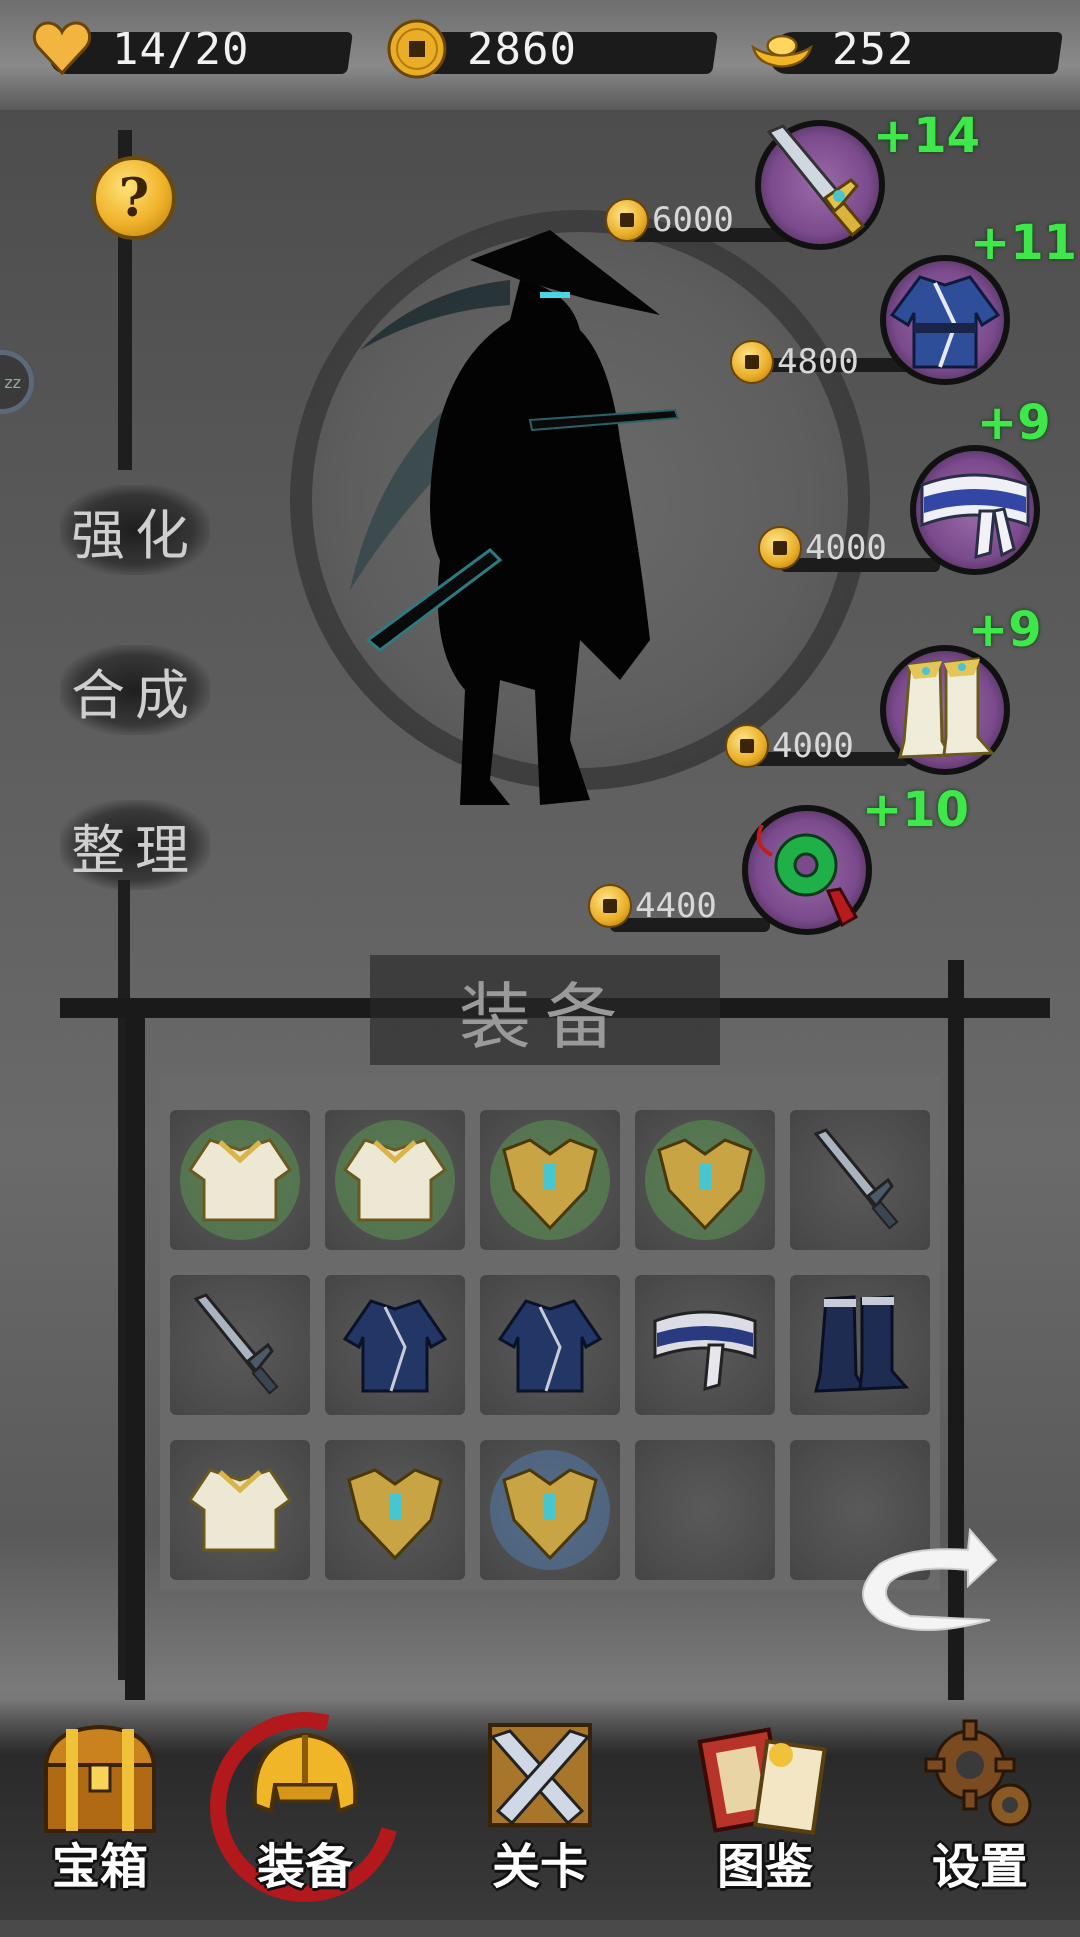  What do you see at coordinates (515, 517) in the screenshot?
I see `swordsman-silhouette` at bounding box center [515, 517].